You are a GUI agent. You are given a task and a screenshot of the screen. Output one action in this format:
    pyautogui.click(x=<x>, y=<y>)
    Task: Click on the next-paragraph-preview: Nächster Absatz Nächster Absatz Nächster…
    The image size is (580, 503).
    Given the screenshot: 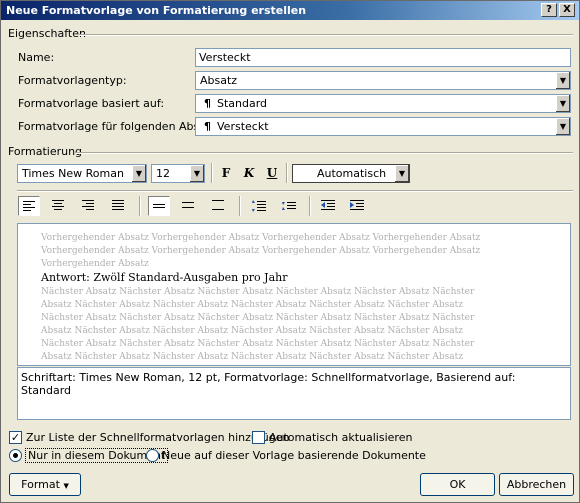 What is the action you would take?
    pyautogui.click(x=298, y=325)
    